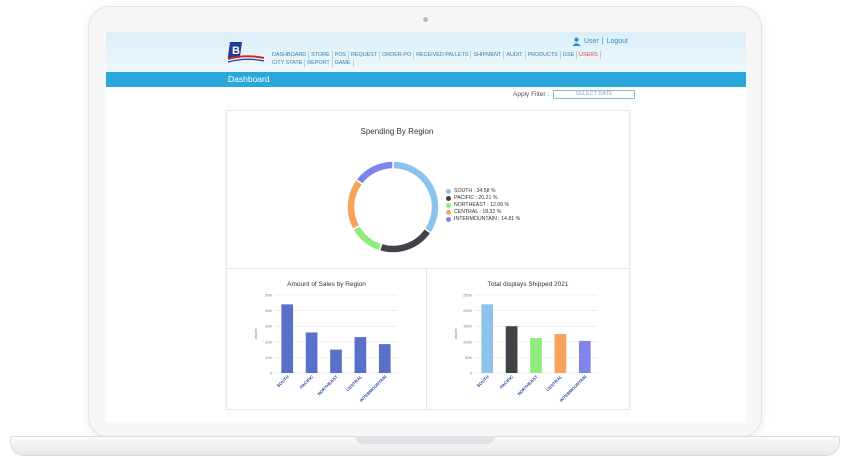 The height and width of the screenshot is (462, 850). Describe the element at coordinates (443, 55) in the screenshot. I see `nav-item-received-pallets: RECEIVED PALLETS` at that location.